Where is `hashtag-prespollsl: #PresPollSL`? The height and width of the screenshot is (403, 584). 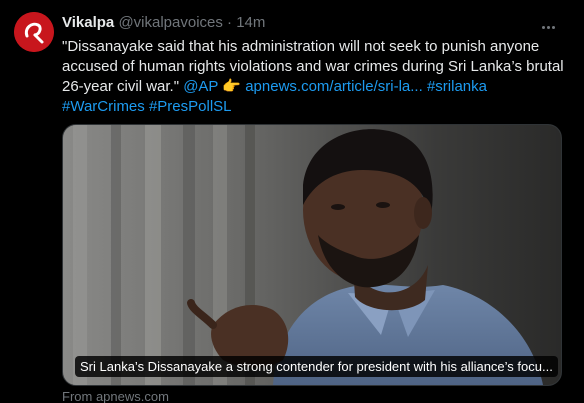 hashtag-prespollsl: #PresPollSL is located at coordinates (190, 106).